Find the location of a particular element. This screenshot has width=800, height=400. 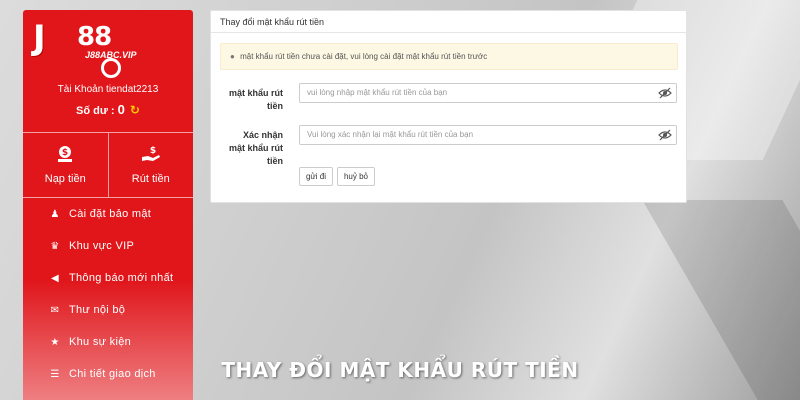

sidebar-item-label: Khu vực VIP is located at coordinates (102, 246).